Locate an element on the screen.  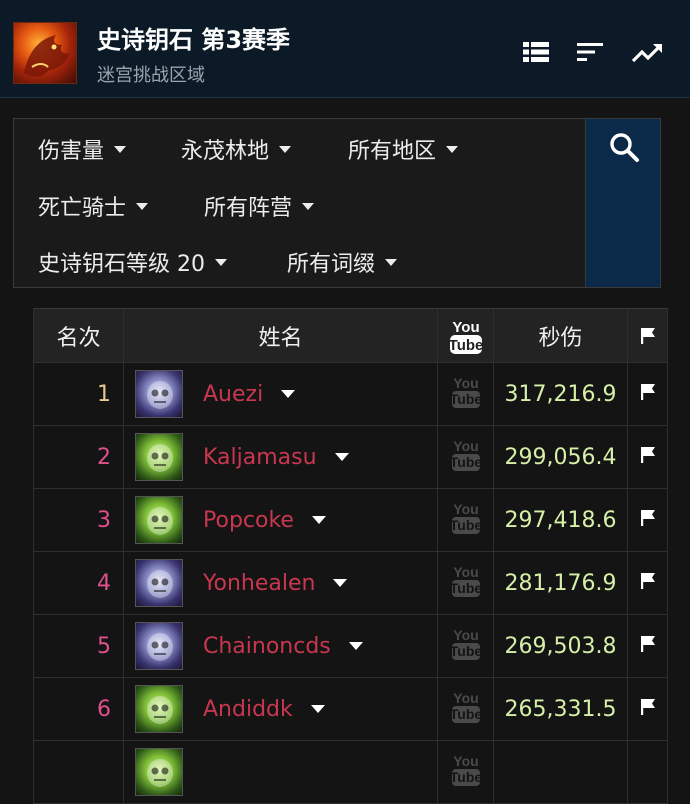
table-header-row: 名次 姓名 You Tube 秒伤 is located at coordinates (350, 335).